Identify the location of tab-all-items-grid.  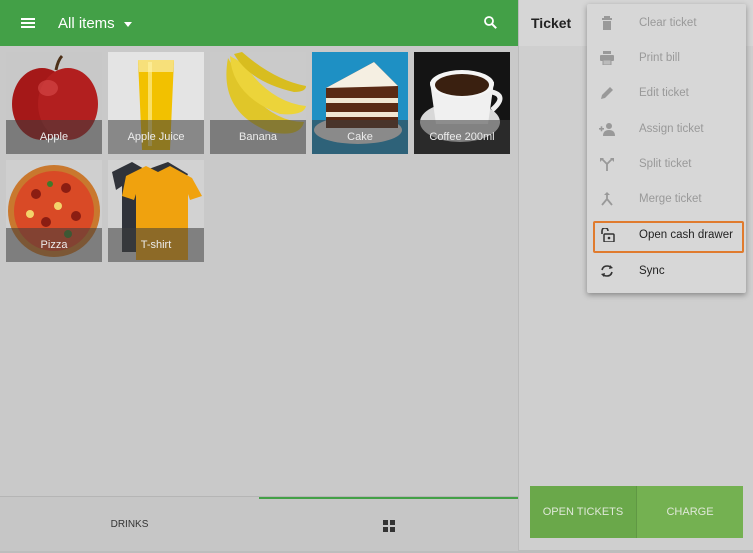
(388, 525).